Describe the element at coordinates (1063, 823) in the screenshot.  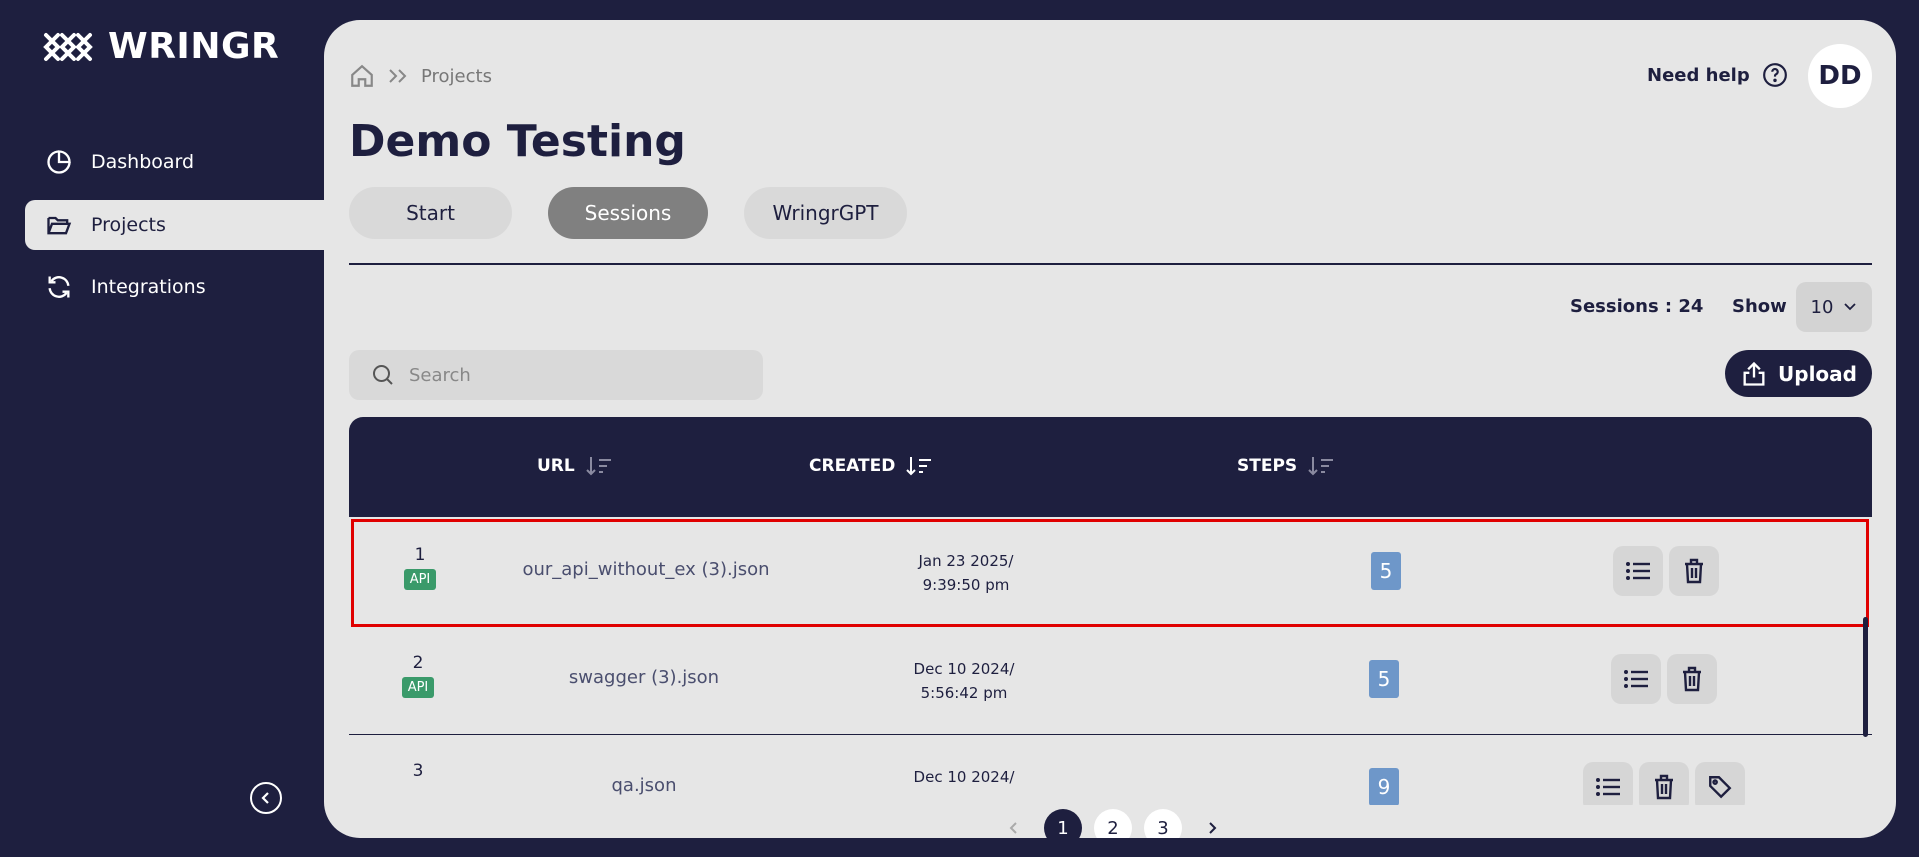
I see `page-button-1: 1` at that location.